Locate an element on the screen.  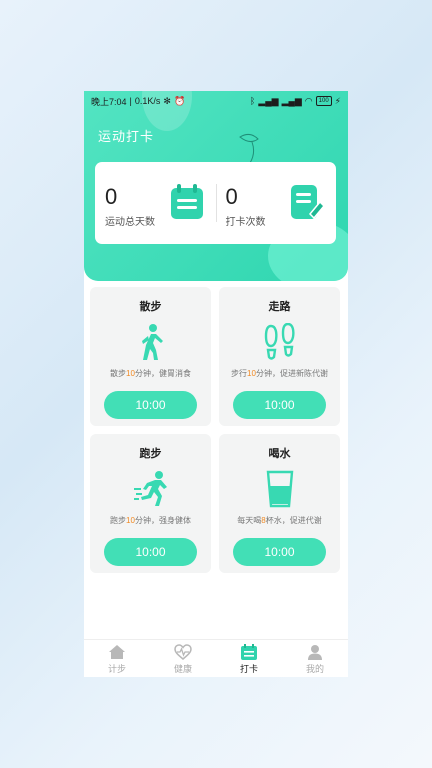
footprints-icon is located at coordinates (279, 341).